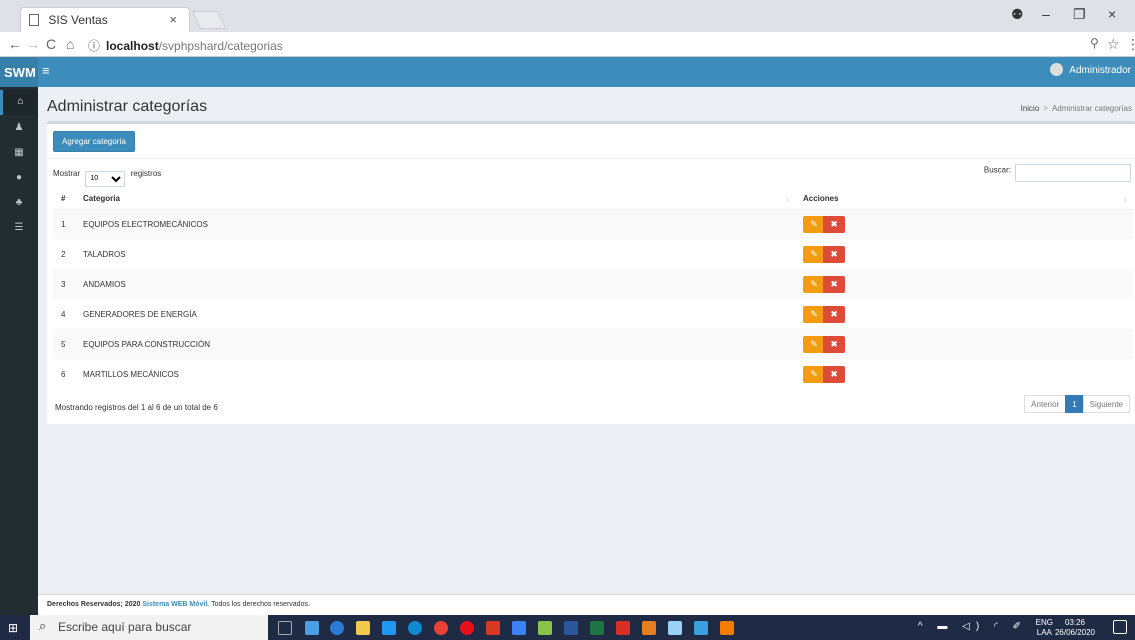  What do you see at coordinates (175, 604) in the screenshot?
I see `footer-brand-link: Sistema WEB Móvil.` at bounding box center [175, 604].